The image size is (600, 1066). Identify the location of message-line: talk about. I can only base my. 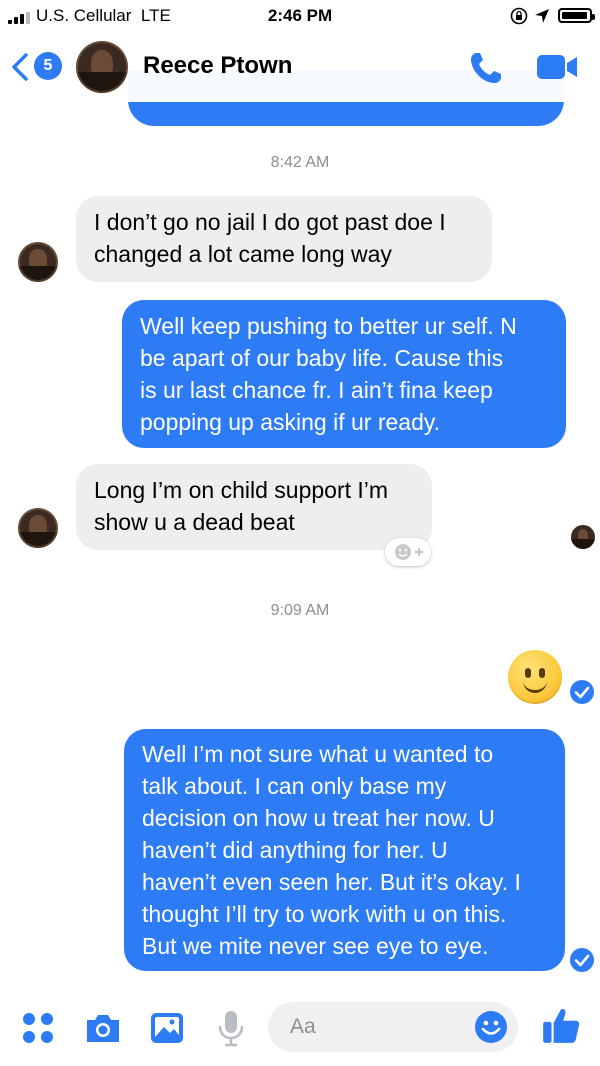
(294, 786).